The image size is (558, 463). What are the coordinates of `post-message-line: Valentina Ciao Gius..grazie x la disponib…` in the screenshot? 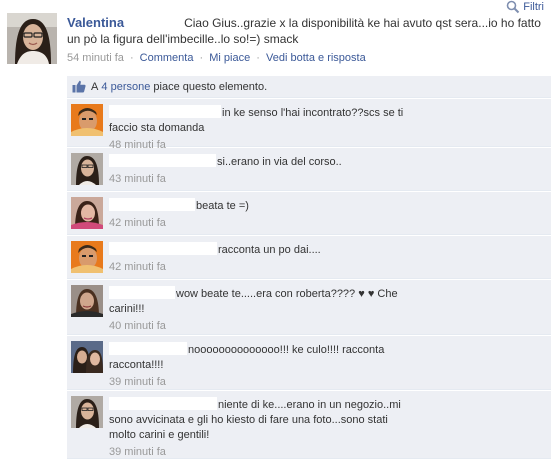 It's located at (309, 31).